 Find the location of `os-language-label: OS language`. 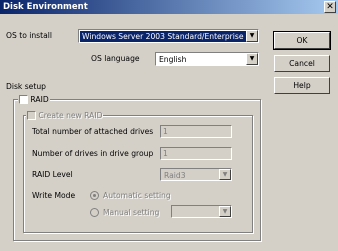

os-language-label: OS language is located at coordinates (115, 58).